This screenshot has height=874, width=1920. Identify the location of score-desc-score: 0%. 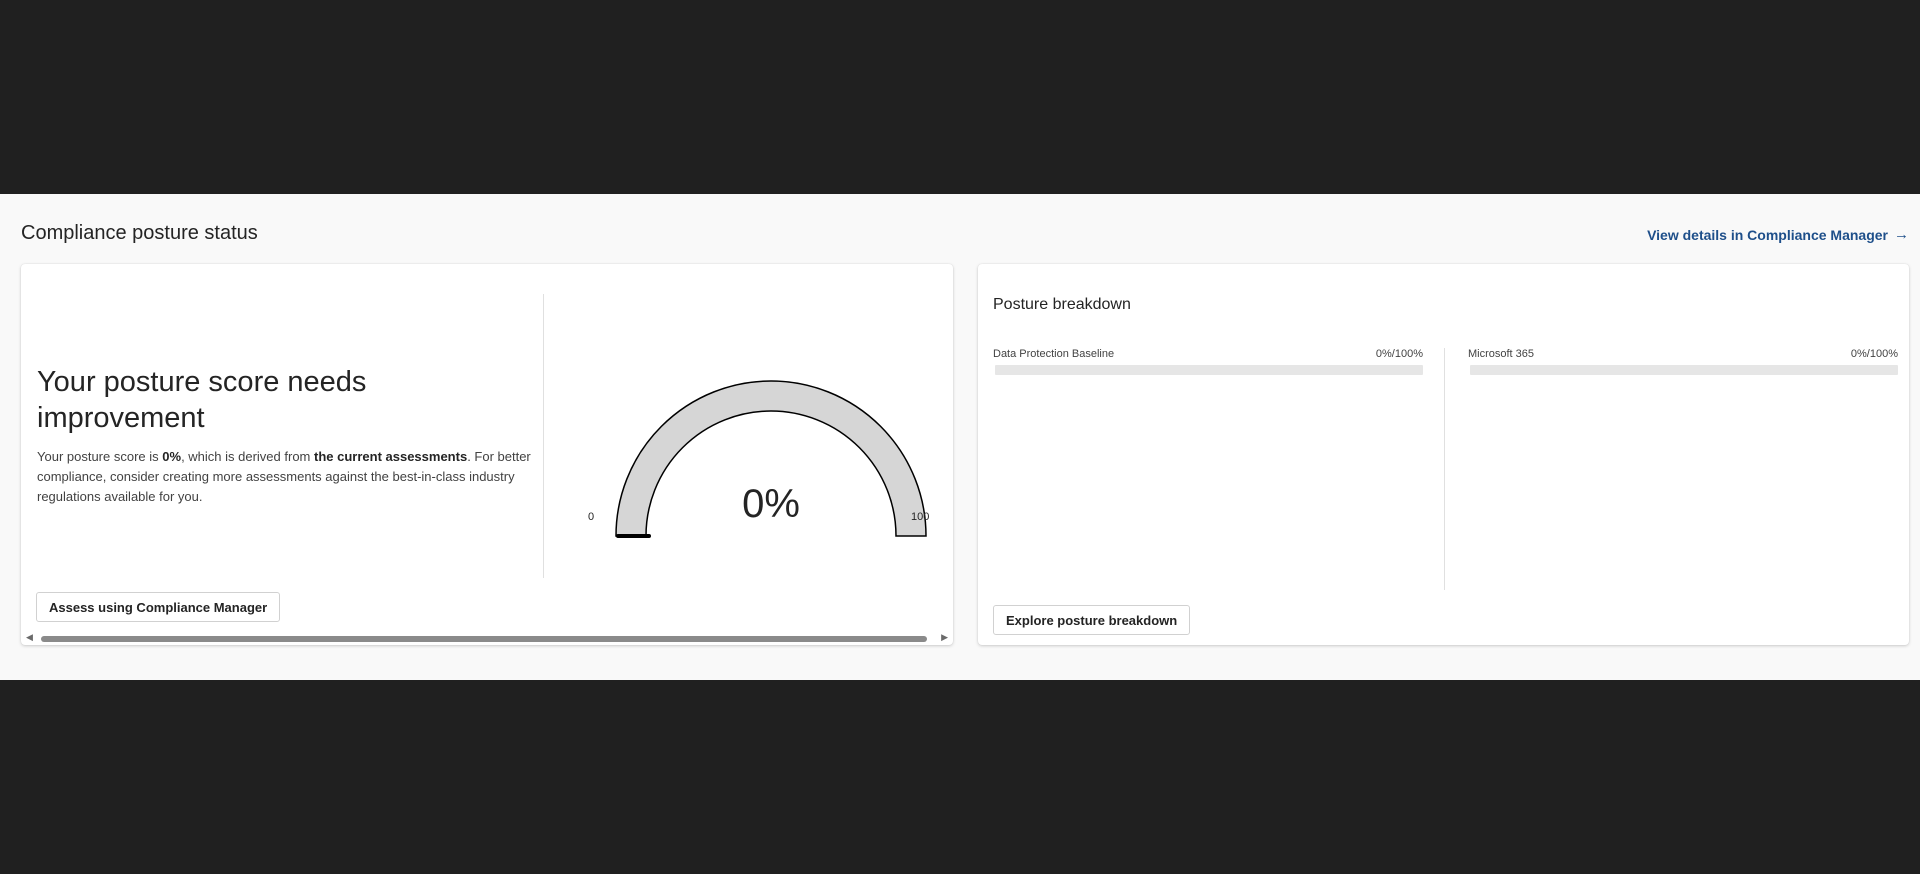
(172, 456).